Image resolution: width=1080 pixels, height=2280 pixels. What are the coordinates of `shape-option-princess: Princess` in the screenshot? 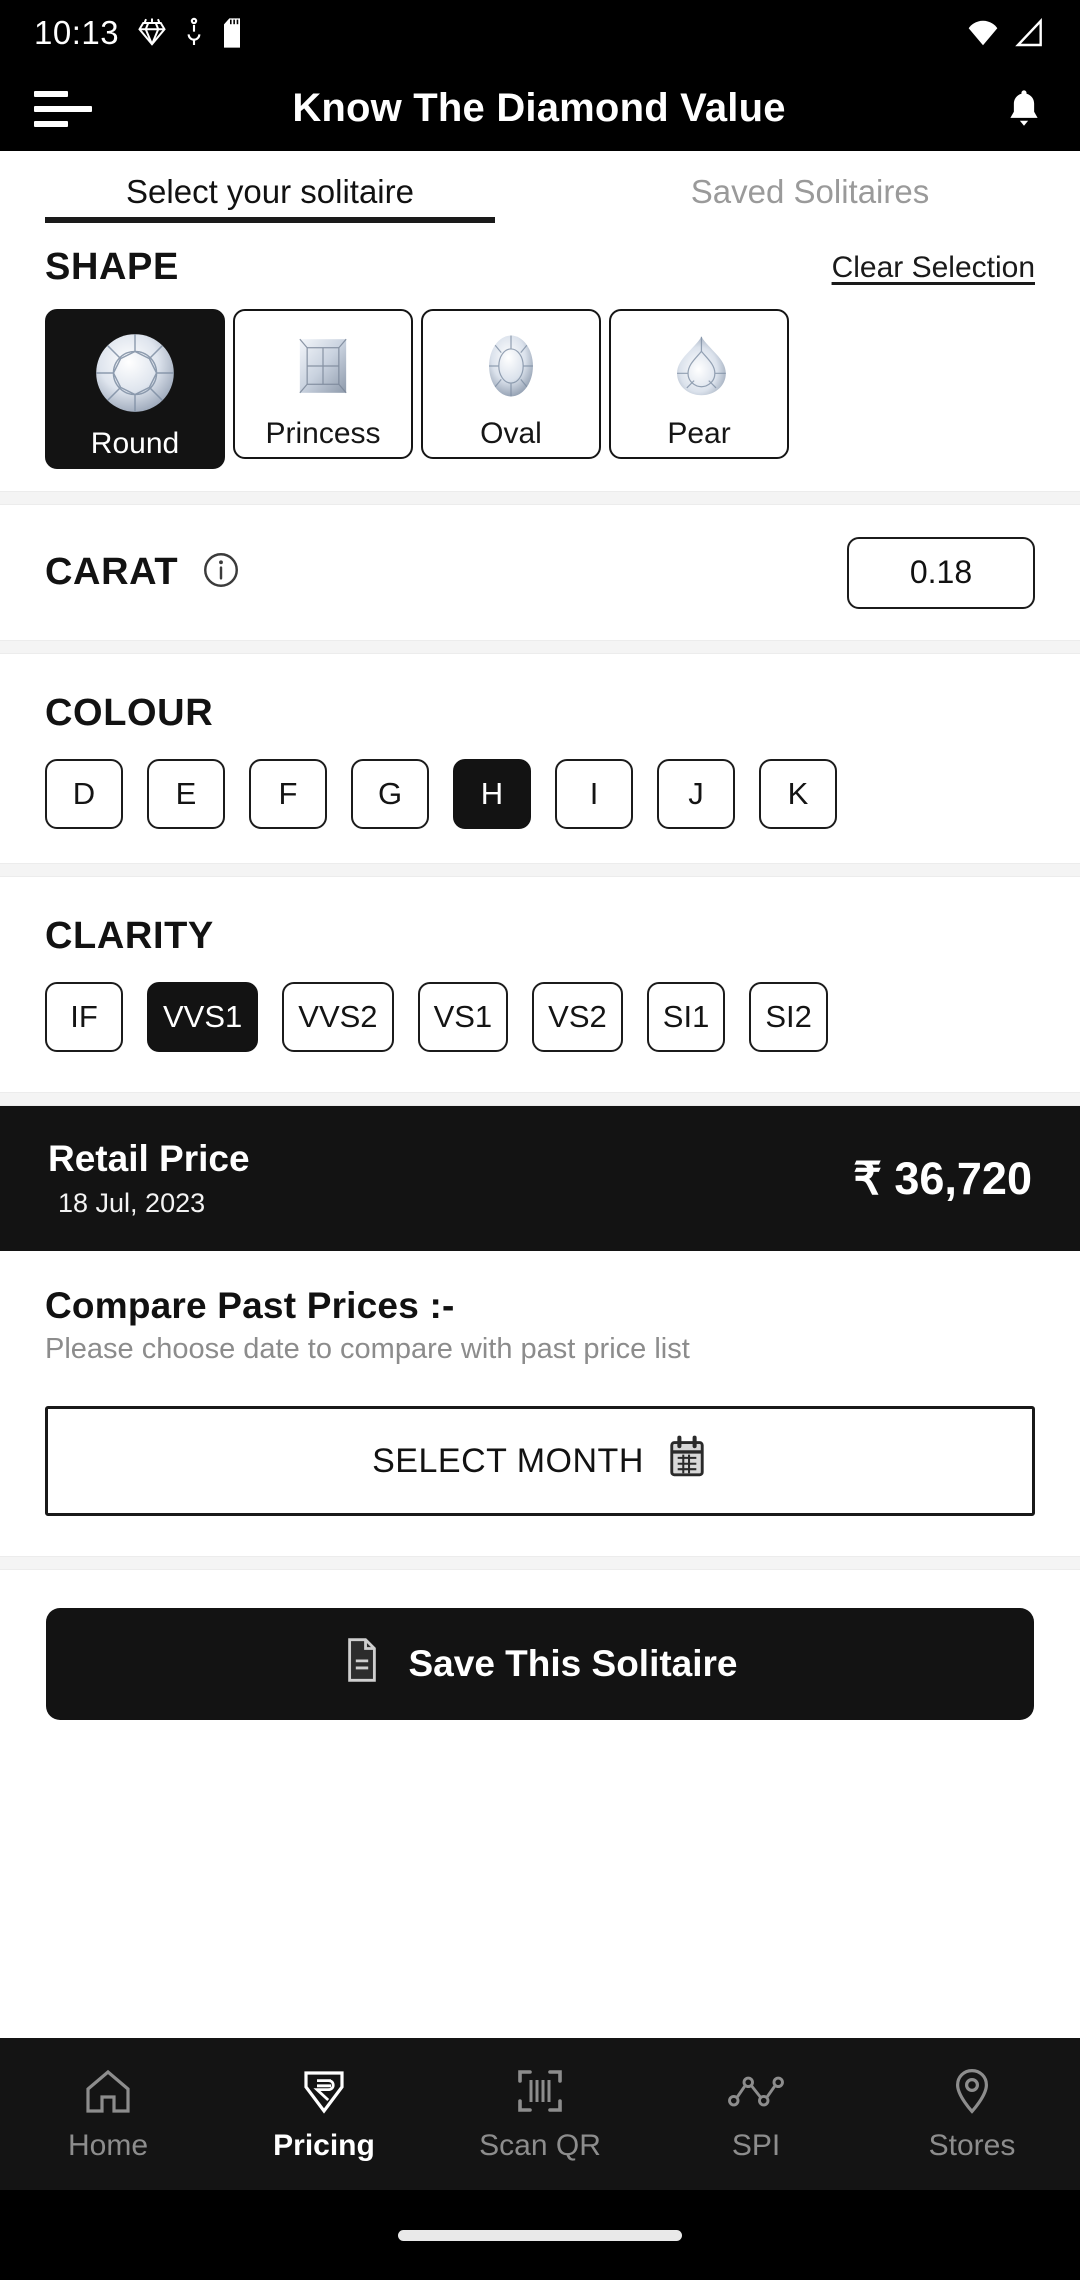 It's located at (323, 384).